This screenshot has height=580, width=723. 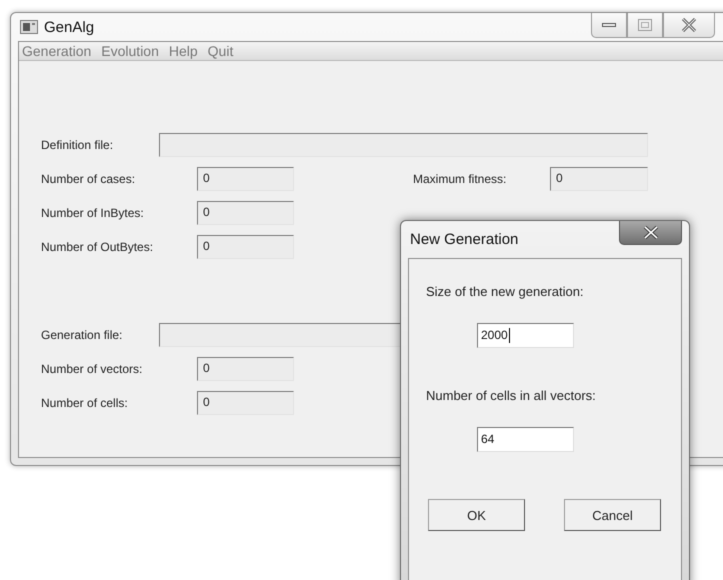 I want to click on field-label: Number of cells:, so click(x=85, y=403).